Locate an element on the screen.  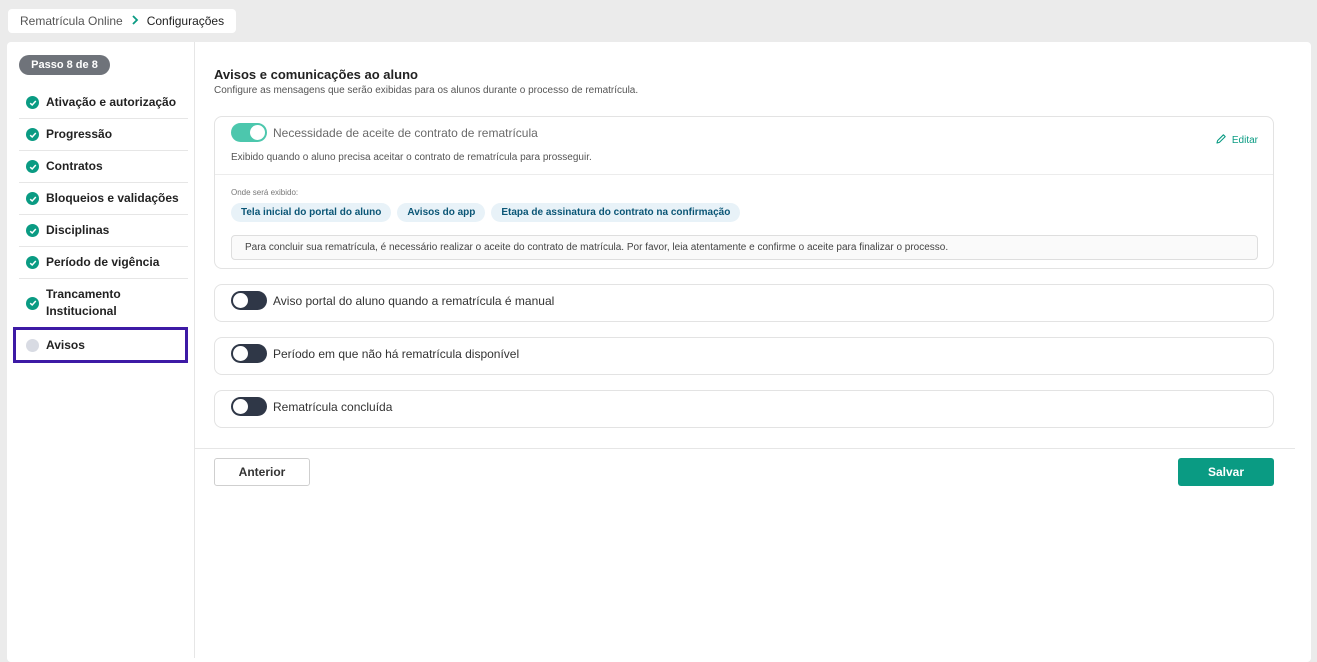
pencil-icon is located at coordinates (1221, 140).